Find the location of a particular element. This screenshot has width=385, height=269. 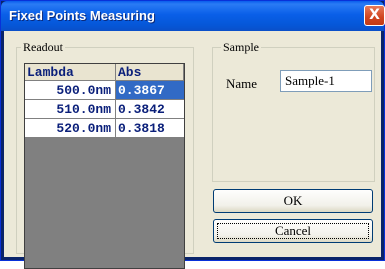

title-bar: Fixed Points Measuring X is located at coordinates (193, 16).